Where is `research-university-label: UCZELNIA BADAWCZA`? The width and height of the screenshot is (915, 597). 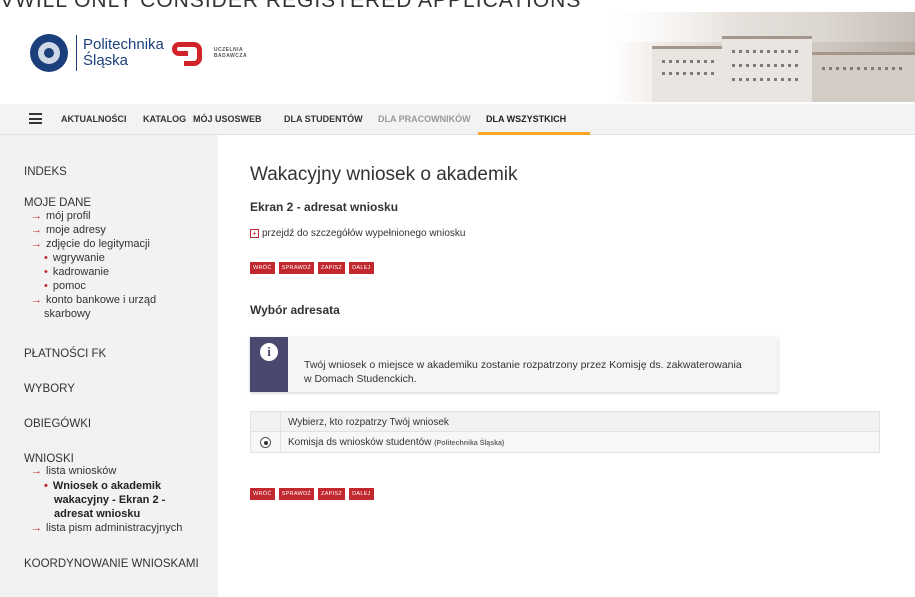
research-university-label: UCZELNIA BADAWCZA is located at coordinates (230, 53).